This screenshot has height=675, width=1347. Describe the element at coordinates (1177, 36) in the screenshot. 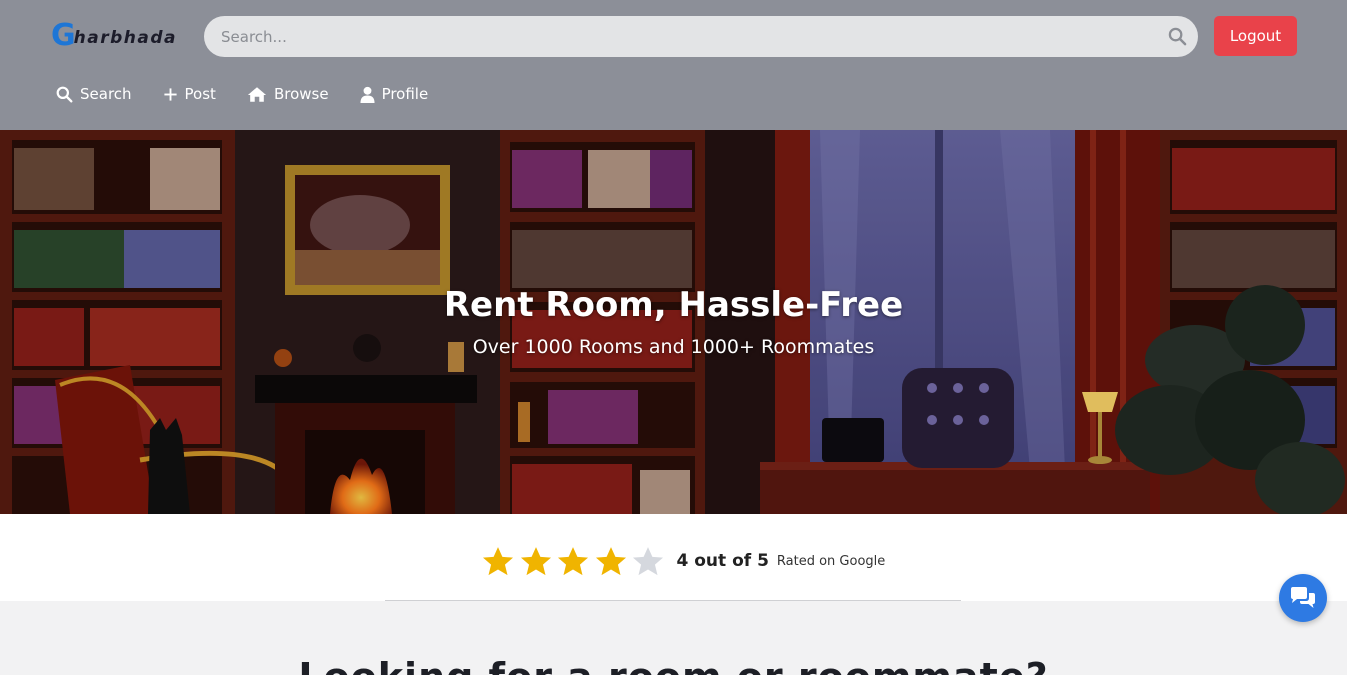

I see `search-submit-icon` at that location.